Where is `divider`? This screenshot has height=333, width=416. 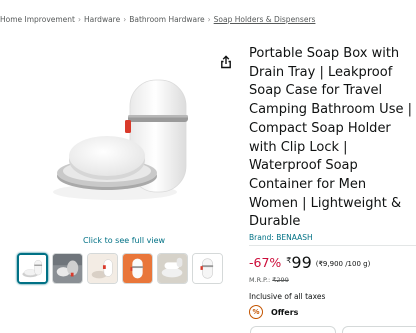
divider is located at coordinates (332, 245).